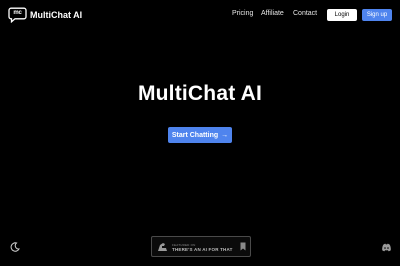 This screenshot has height=266, width=400. What do you see at coordinates (195, 135) in the screenshot?
I see `start-chatting-label: Start Chatting` at bounding box center [195, 135].